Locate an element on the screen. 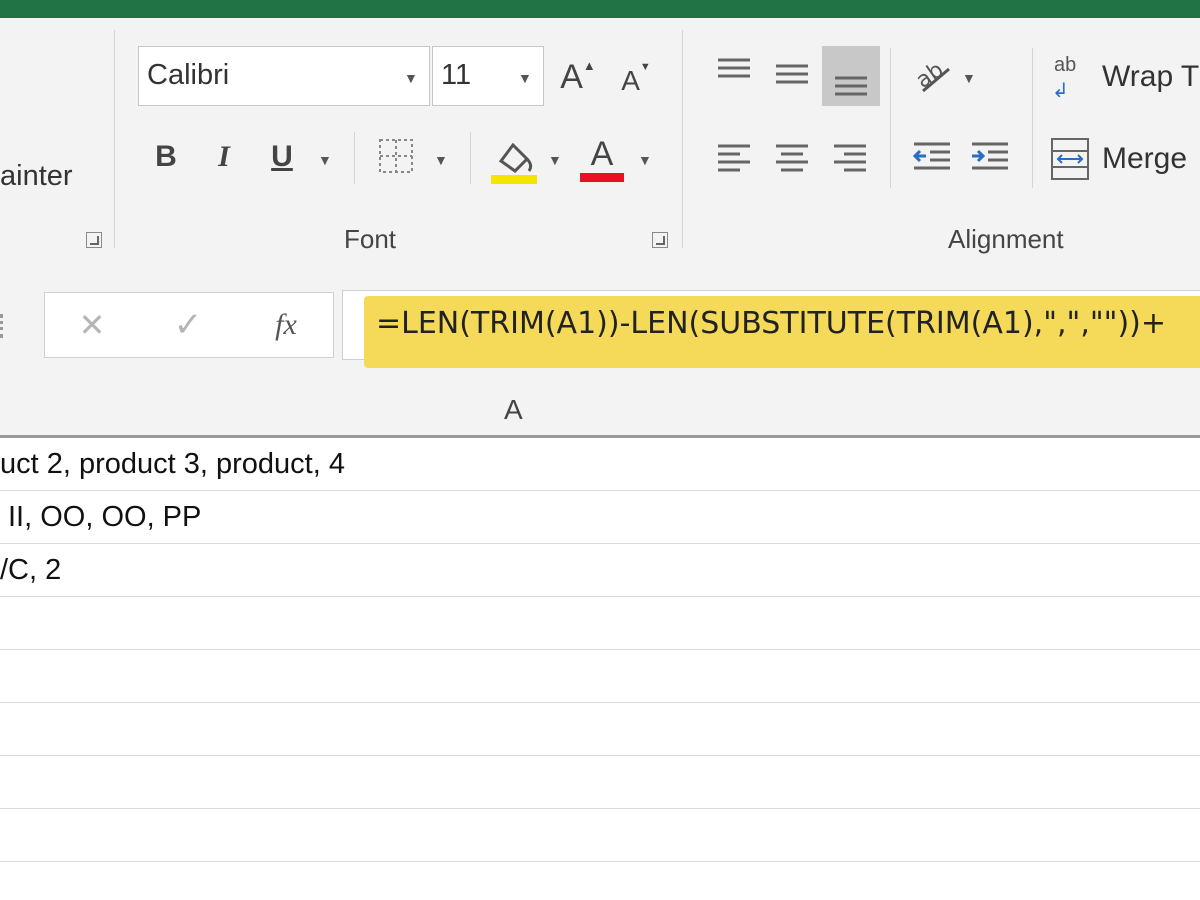 This screenshot has width=1200, height=900. orientation-icon: ab is located at coordinates (931, 75).